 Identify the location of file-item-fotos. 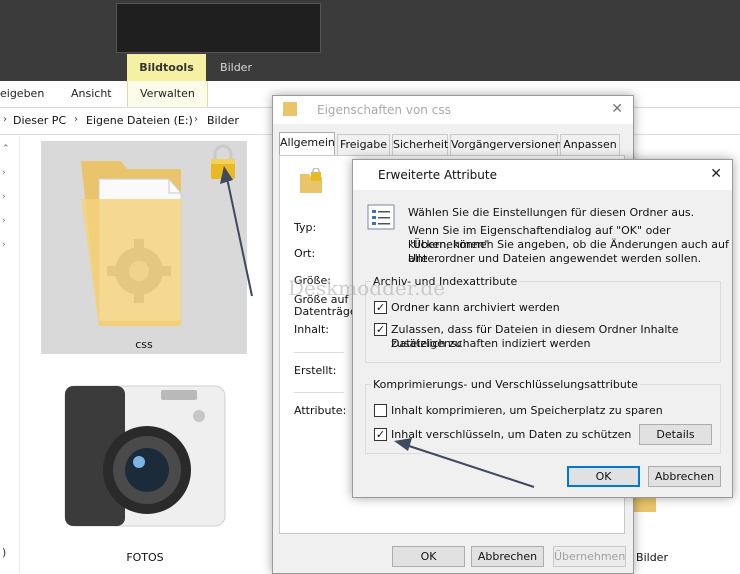
(145, 454).